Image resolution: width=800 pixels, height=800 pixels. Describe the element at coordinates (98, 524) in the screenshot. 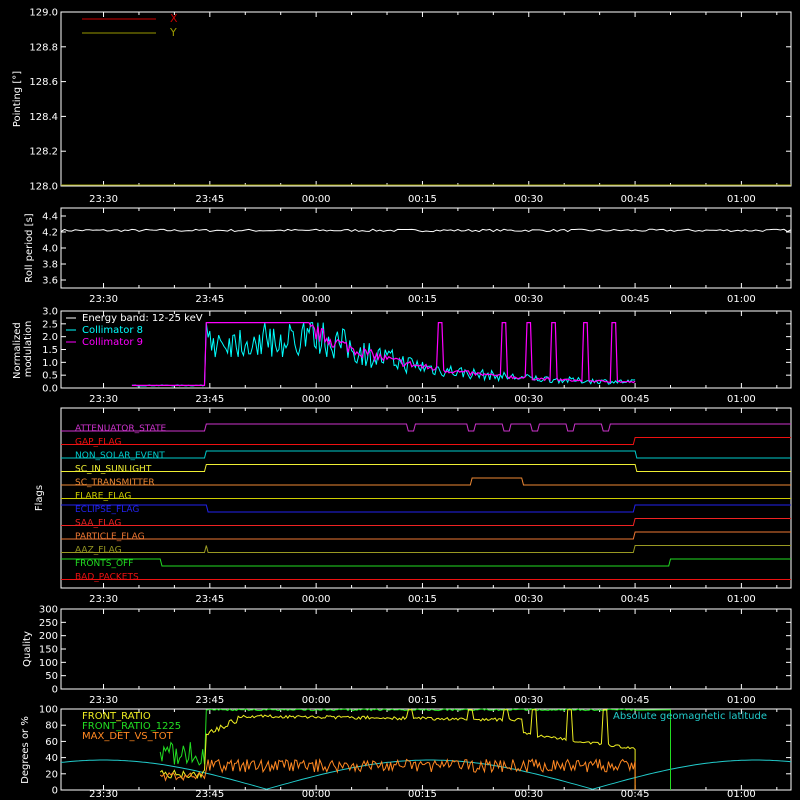

I see `flag-label: SAA_FLAG` at that location.